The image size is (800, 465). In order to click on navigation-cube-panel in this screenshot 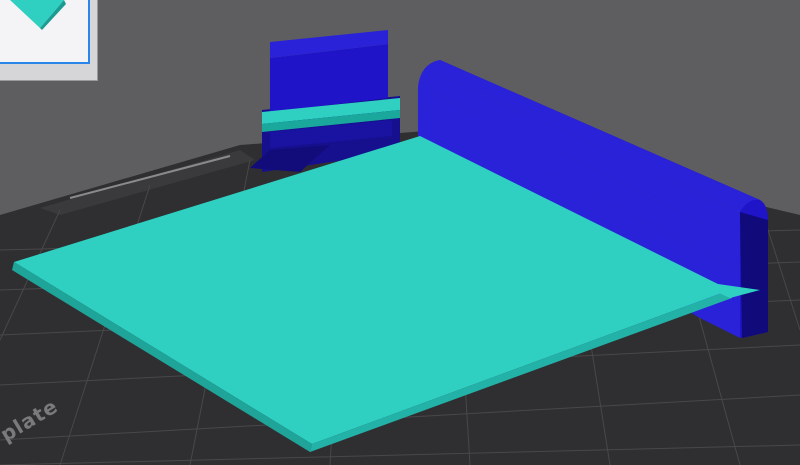, I will do `click(49, 40)`.